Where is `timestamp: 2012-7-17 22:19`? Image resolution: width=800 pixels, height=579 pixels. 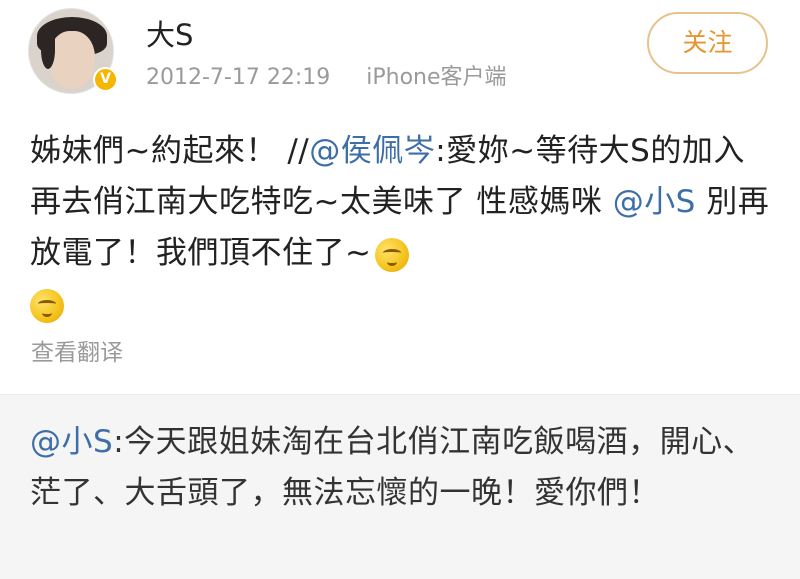
timestamp: 2012-7-17 22:19 is located at coordinates (238, 77).